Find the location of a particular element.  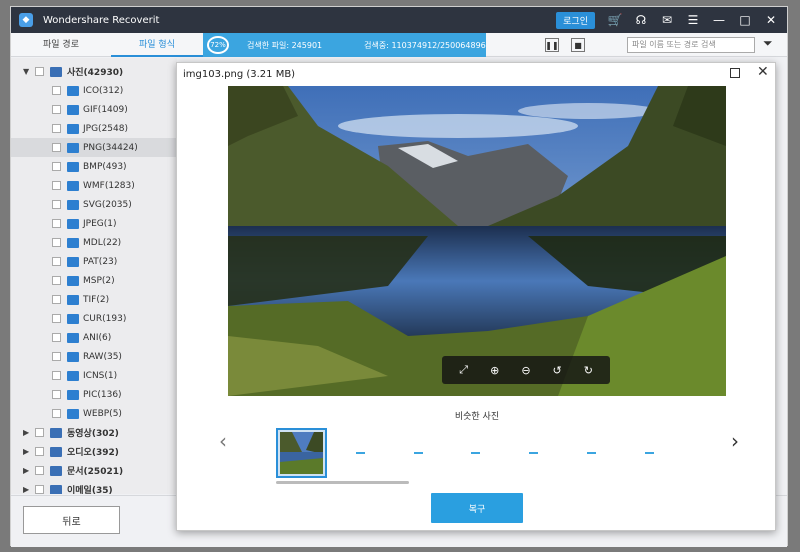

tree-group-video: ▶ 동영상(302) is located at coordinates (94, 432).